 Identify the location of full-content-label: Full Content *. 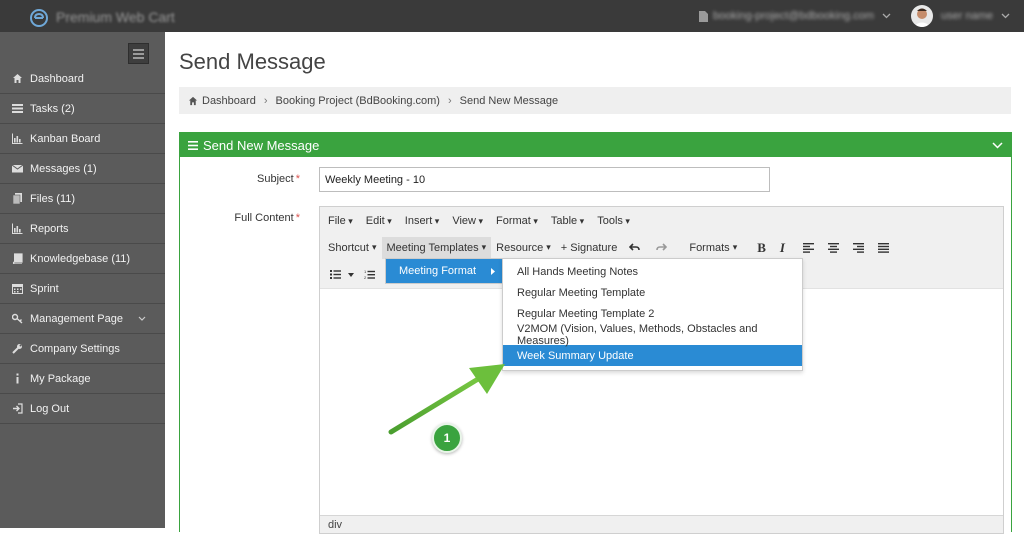
(240, 218).